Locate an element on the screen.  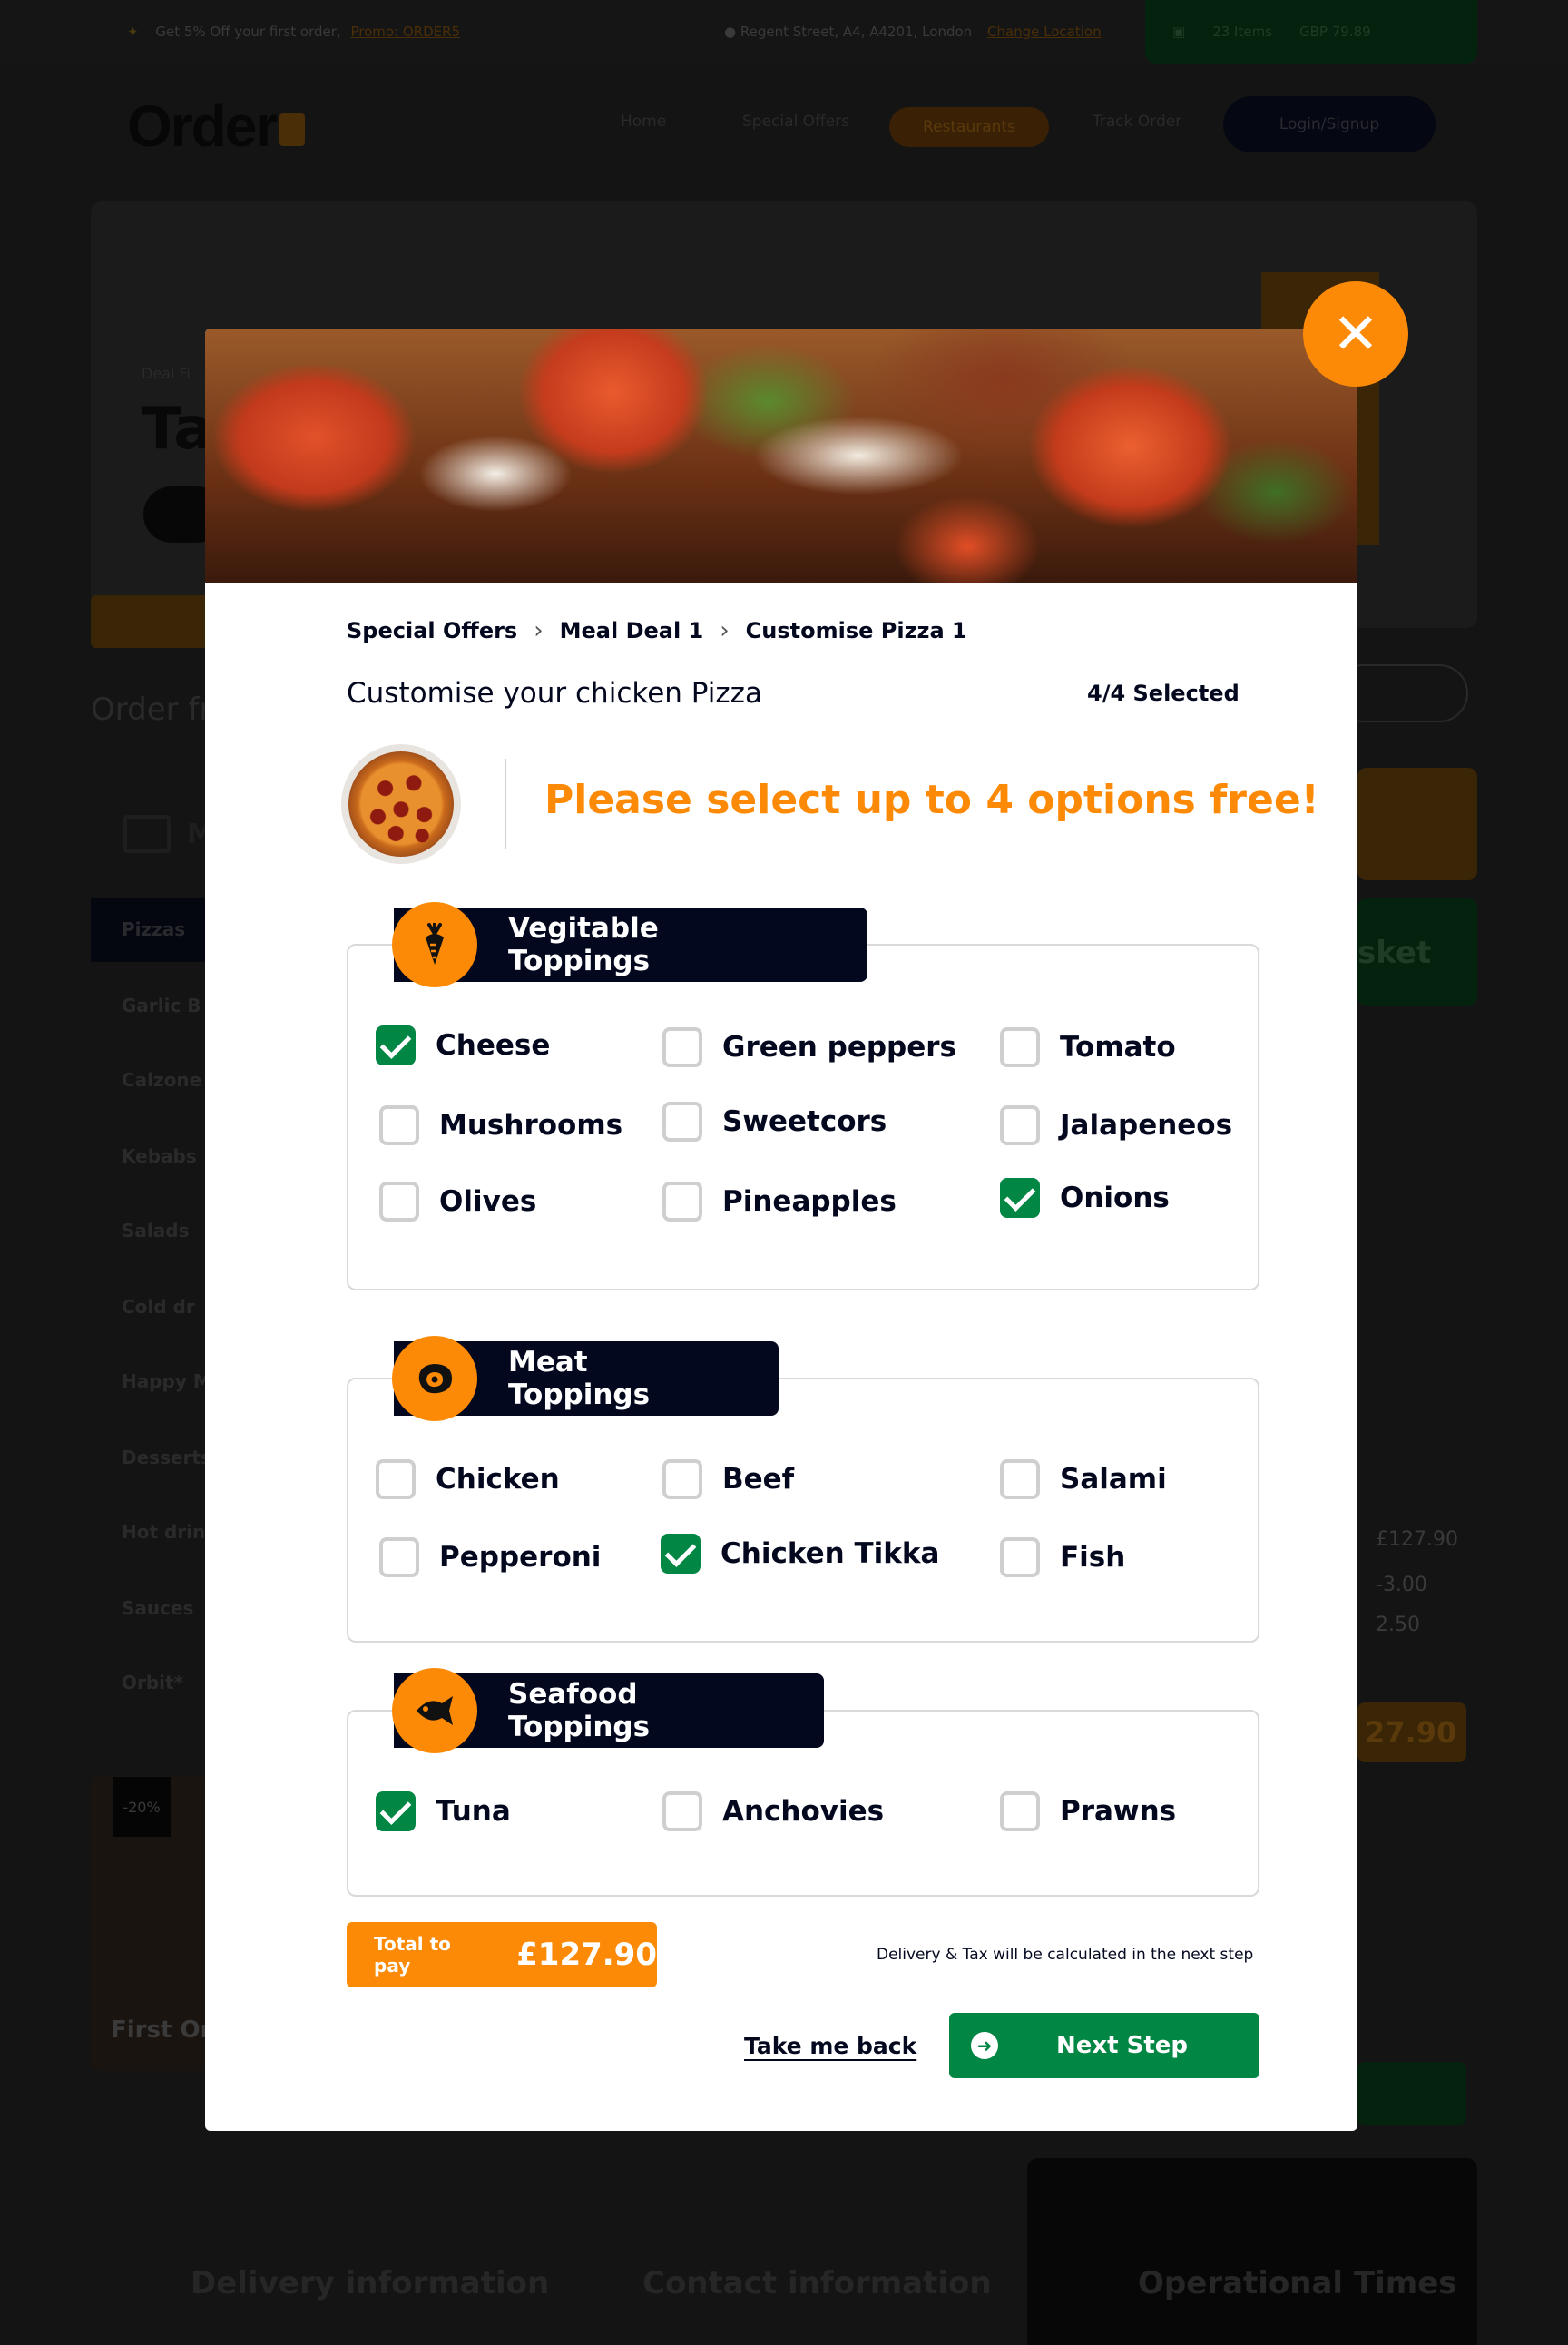
footer-contact-info: Contact information is located at coordinates (817, 2283).